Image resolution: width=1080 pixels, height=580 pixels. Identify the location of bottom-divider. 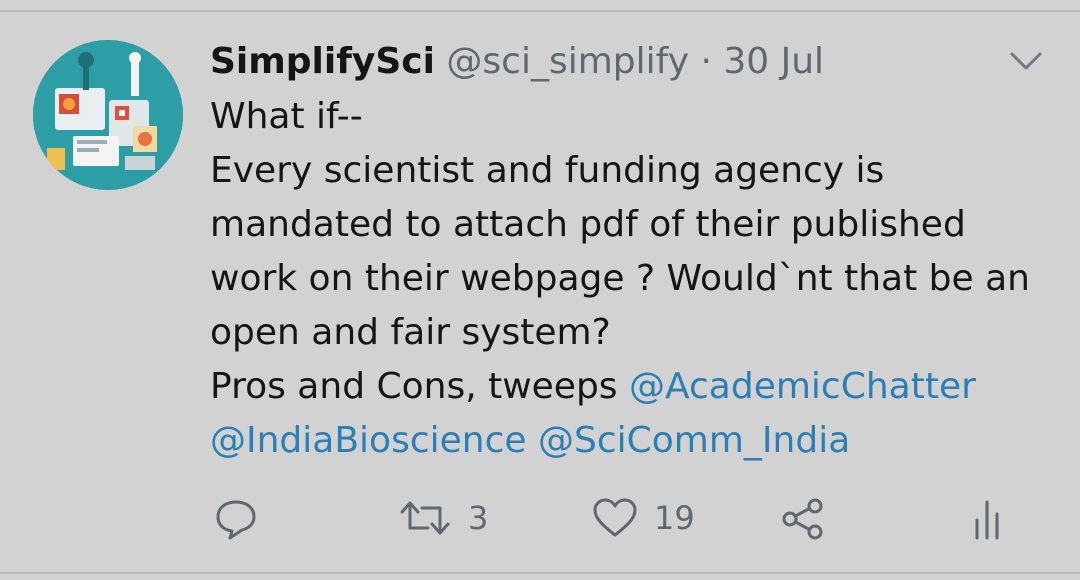
(540, 573).